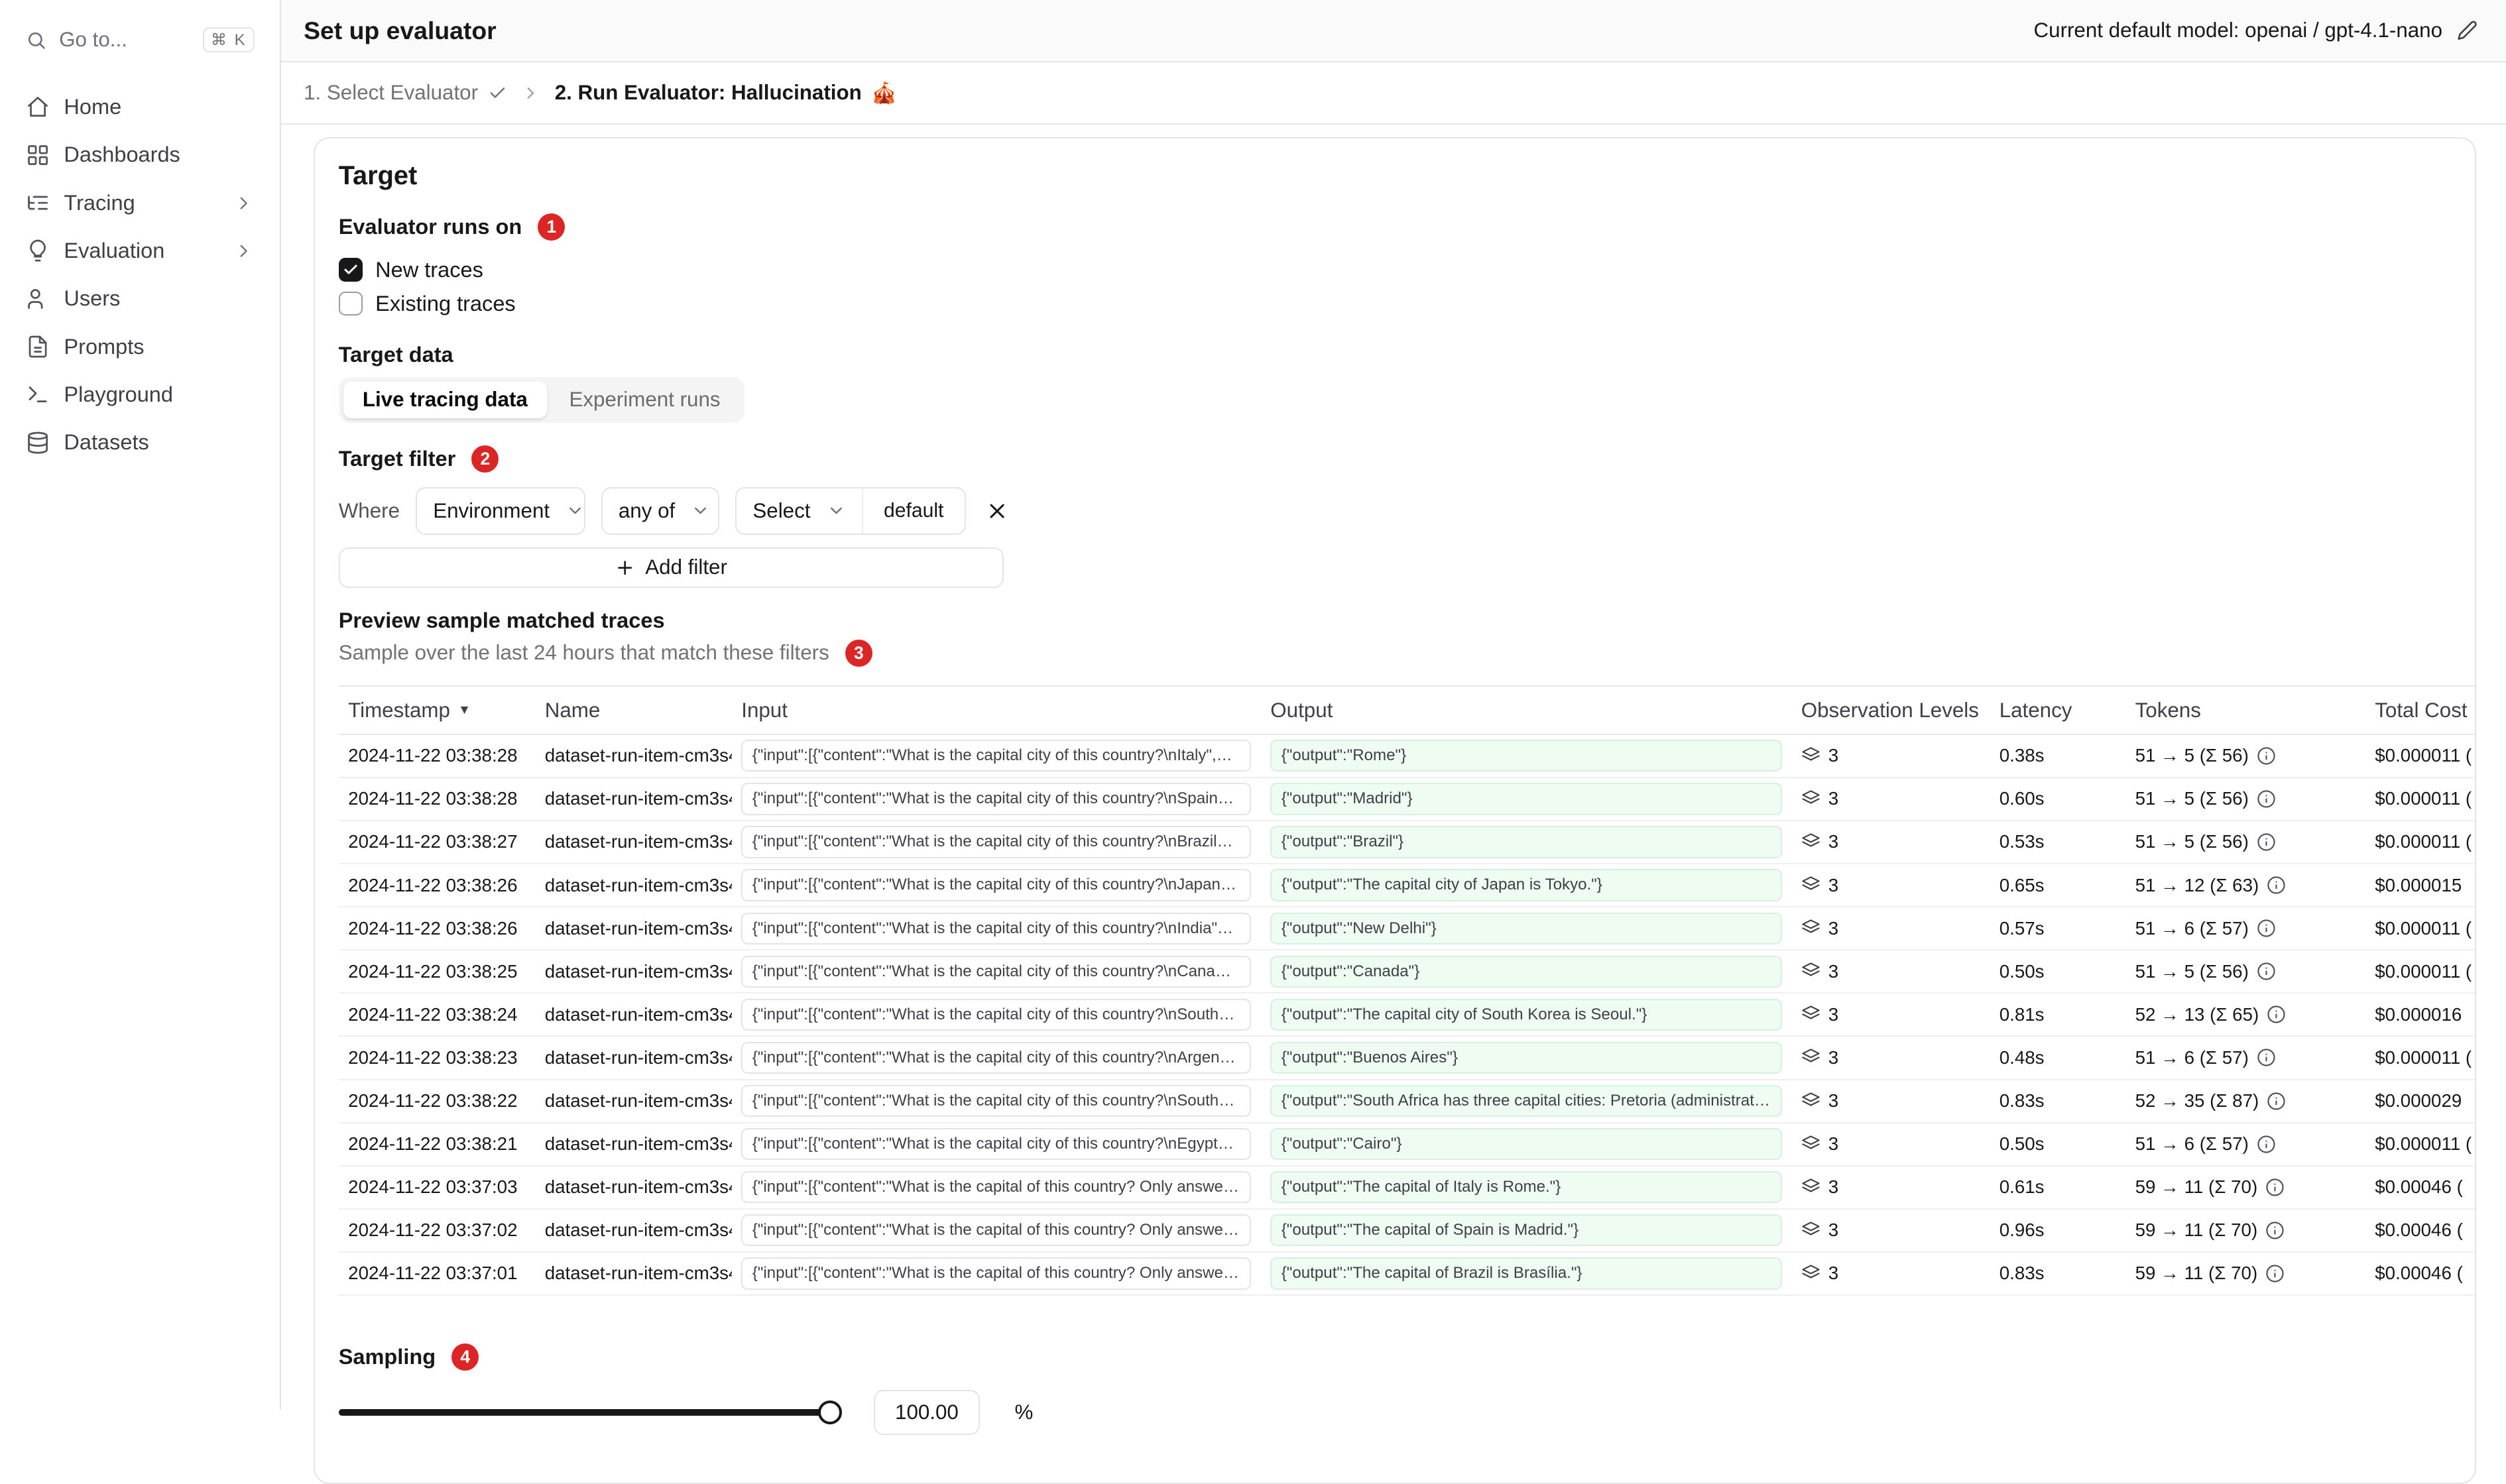 This screenshot has height=1484, width=2506. I want to click on col-tokens: Tokens, so click(2245, 710).